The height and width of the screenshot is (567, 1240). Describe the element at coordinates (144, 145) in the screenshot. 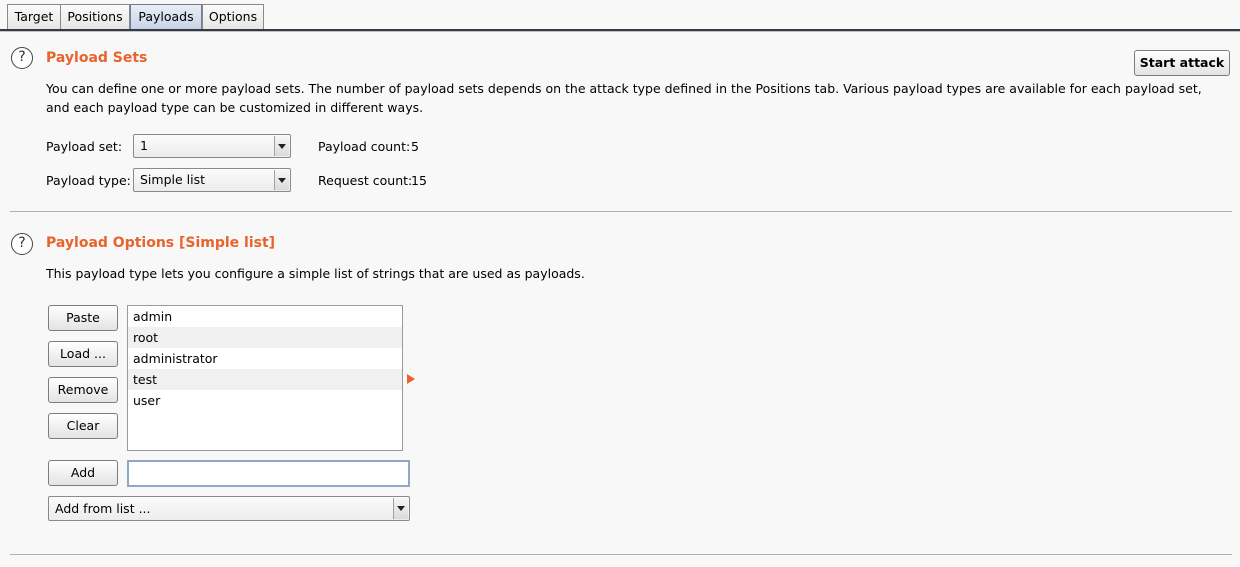

I see `payload-set-value: 1` at that location.